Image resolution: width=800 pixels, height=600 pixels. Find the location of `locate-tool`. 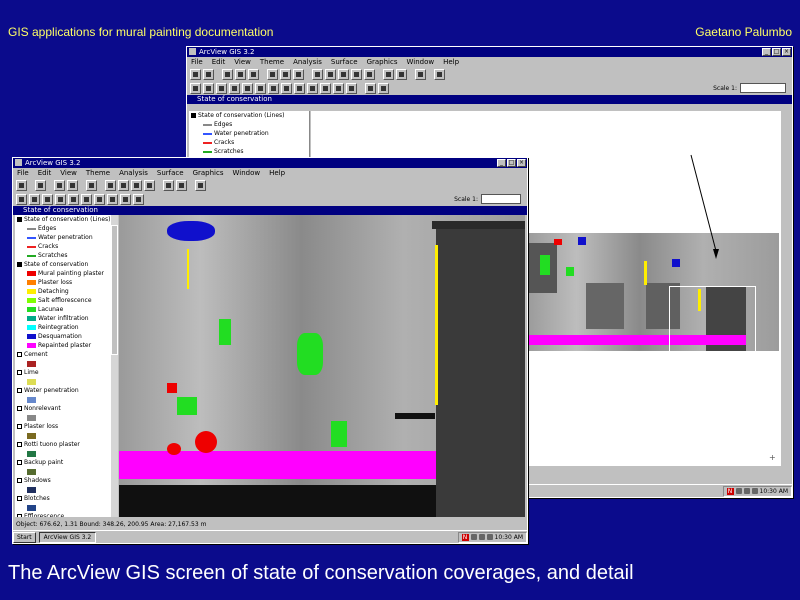

locate-tool is located at coordinates (285, 74).